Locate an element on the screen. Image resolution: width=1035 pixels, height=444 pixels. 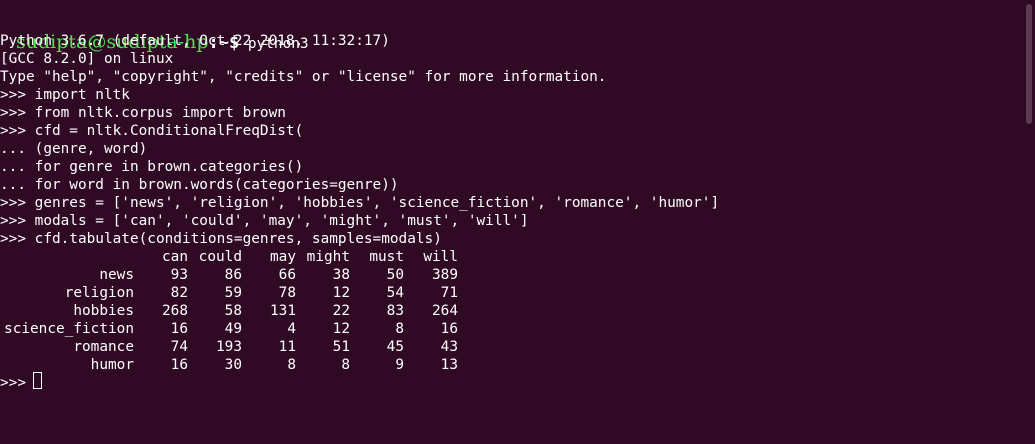
table-column-header: could is located at coordinates (220, 257).